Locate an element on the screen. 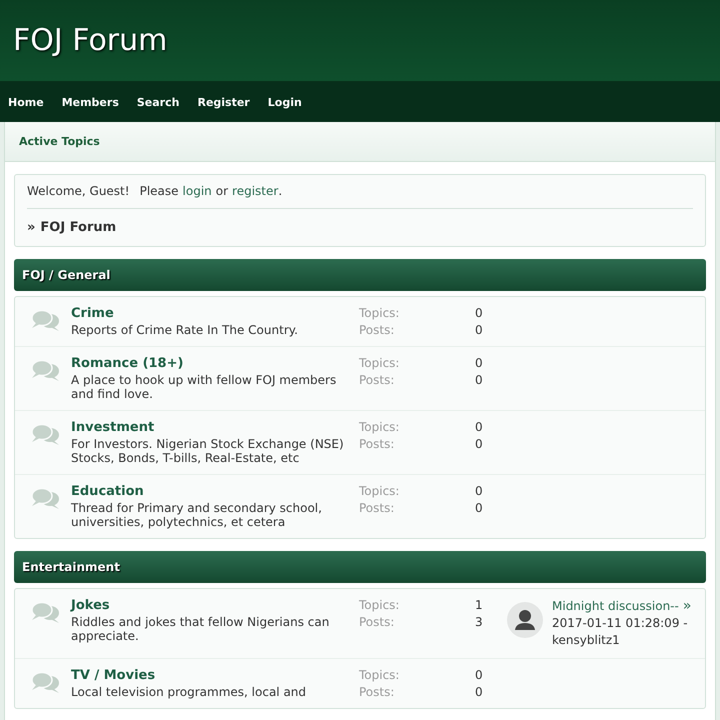  topics-count: 1 is located at coordinates (479, 605).